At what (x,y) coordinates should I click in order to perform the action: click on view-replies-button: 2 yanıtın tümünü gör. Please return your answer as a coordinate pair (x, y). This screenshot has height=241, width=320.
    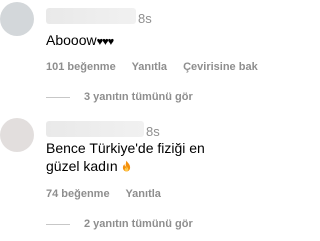
    Looking at the image, I should click on (119, 224).